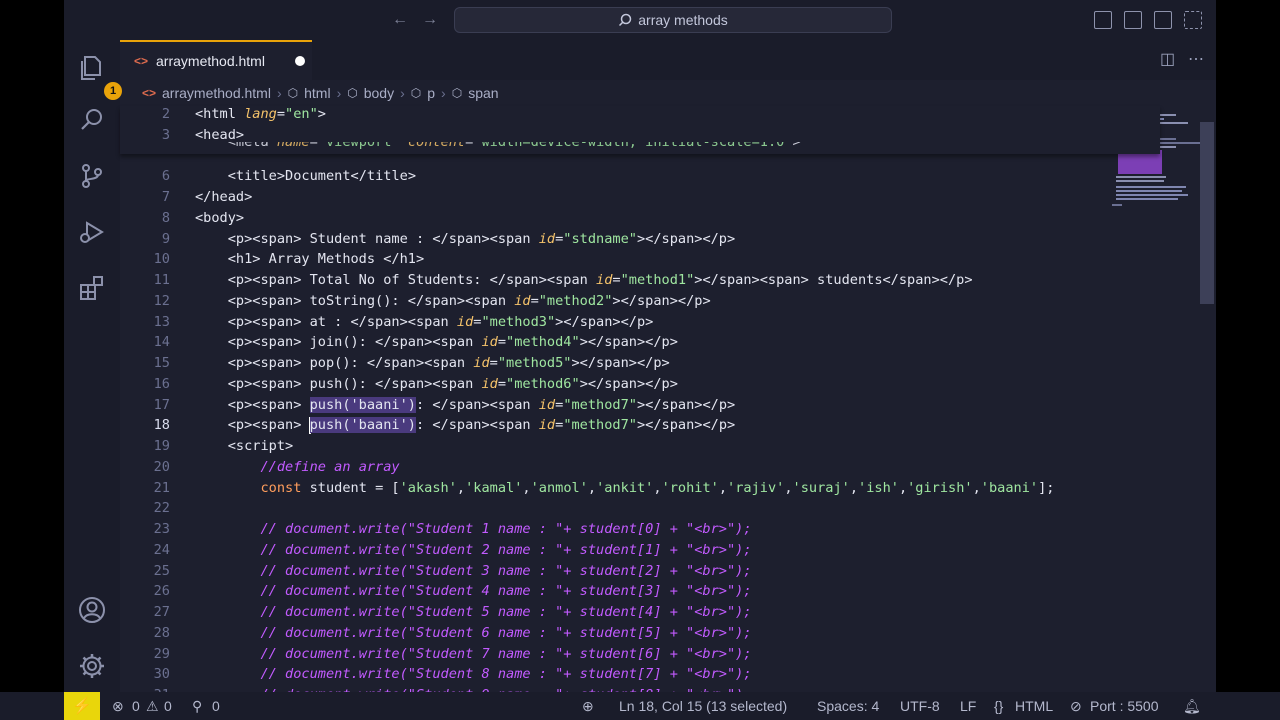 The image size is (1280, 720). I want to click on vertical-scrollbar-thumb, so click(1207, 213).